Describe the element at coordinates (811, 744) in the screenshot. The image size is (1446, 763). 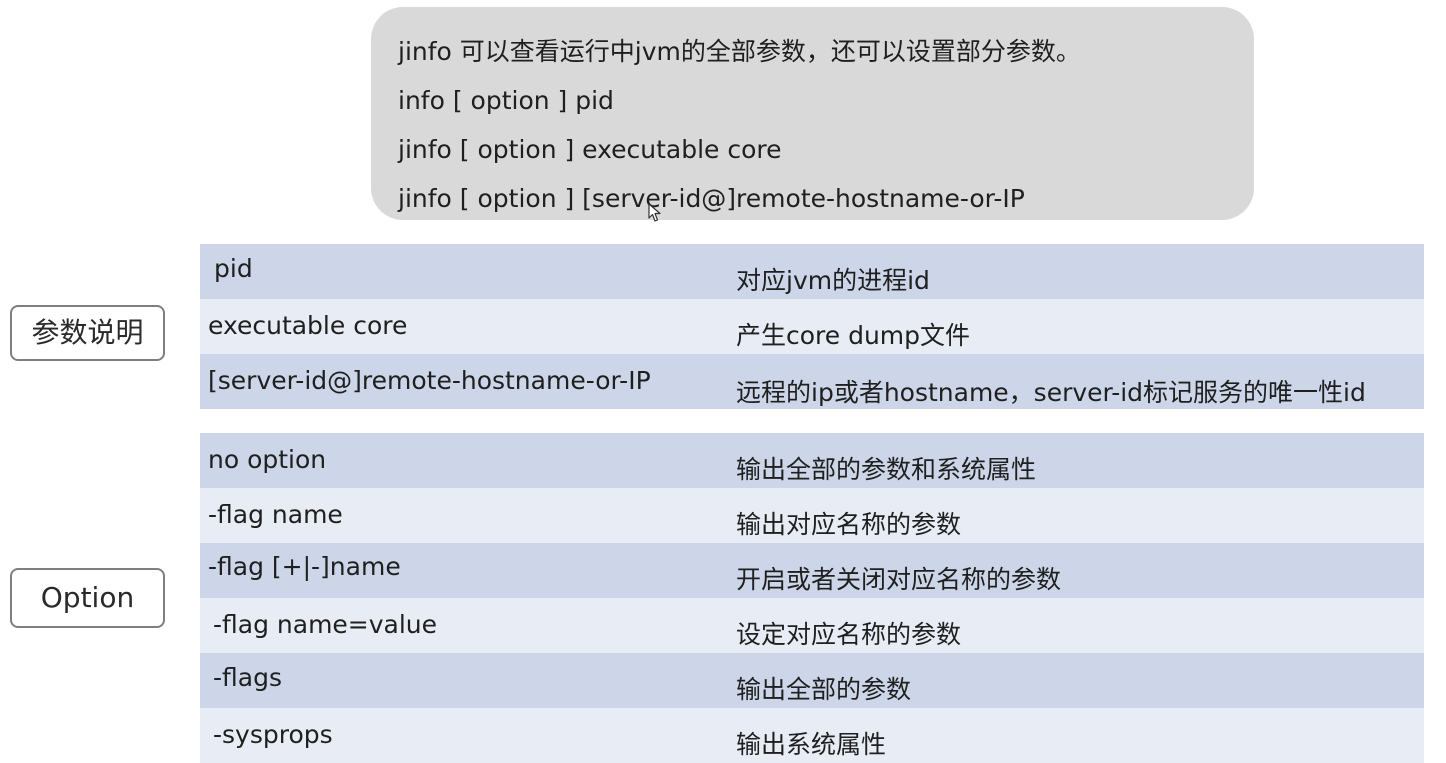
I see `option-description: 输出系统属性` at that location.